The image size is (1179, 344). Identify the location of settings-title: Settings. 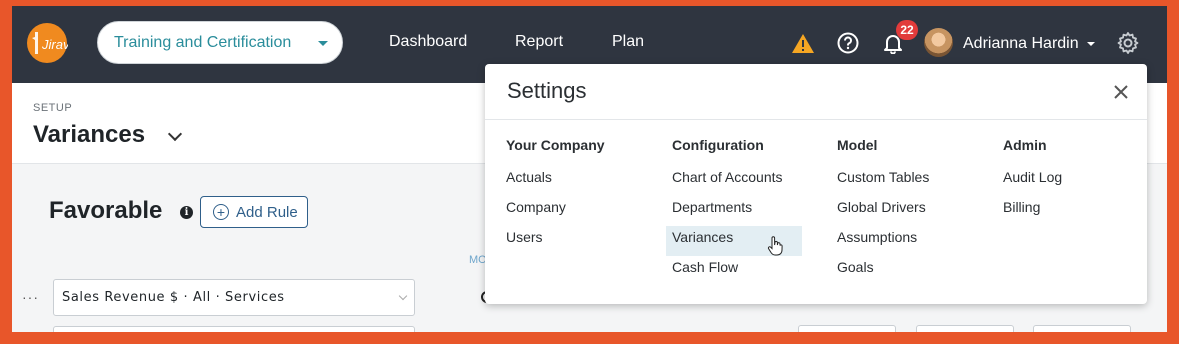
(547, 90).